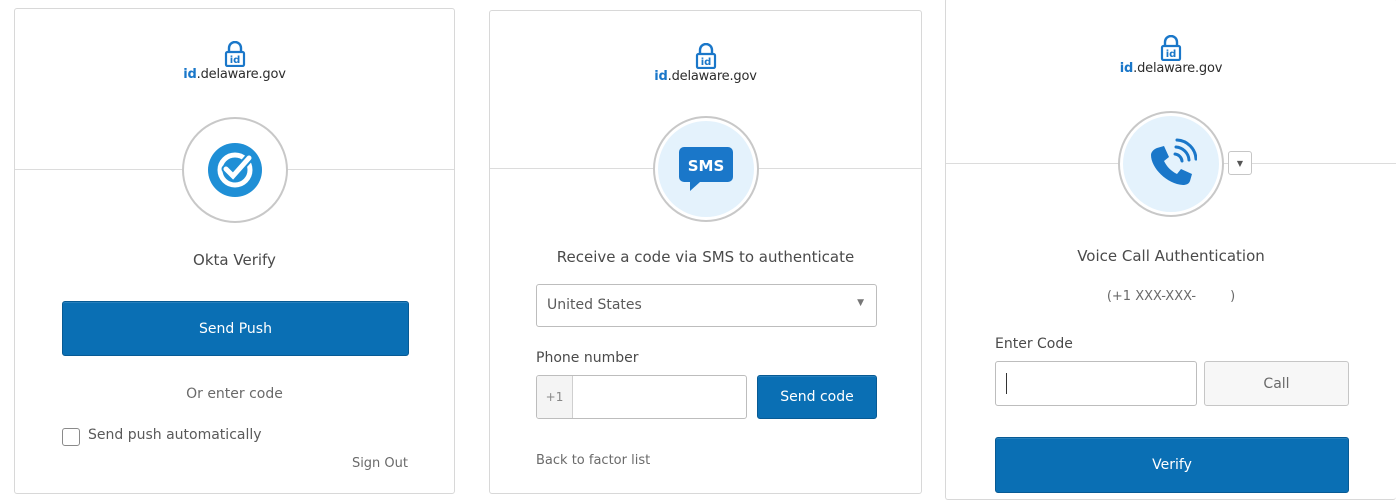 Image resolution: width=1396 pixels, height=500 pixels. I want to click on country-select: United States ▼, so click(706, 305).